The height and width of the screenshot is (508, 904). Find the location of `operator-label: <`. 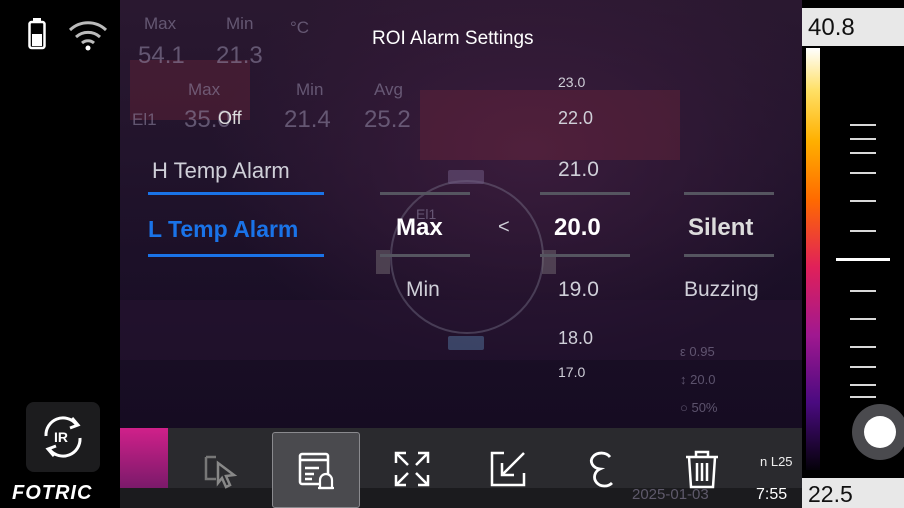

operator-label: < is located at coordinates (504, 227).